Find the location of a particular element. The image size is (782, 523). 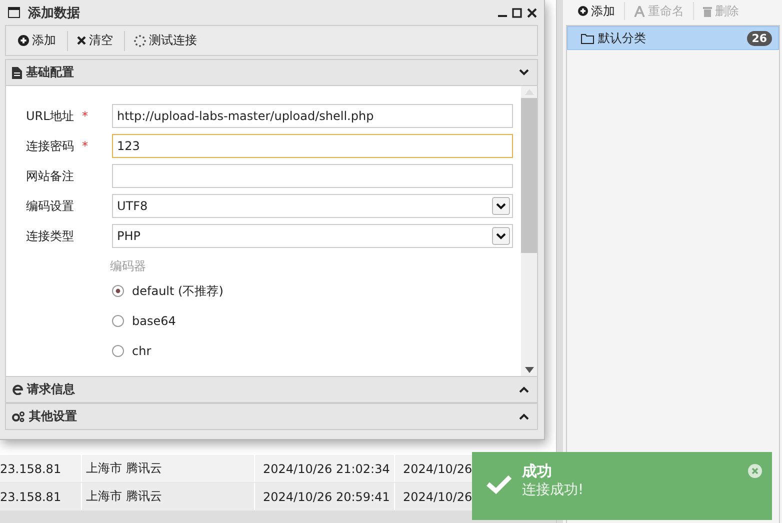

table-cell: 2024/10/26 20:59:41 is located at coordinates (325, 496).